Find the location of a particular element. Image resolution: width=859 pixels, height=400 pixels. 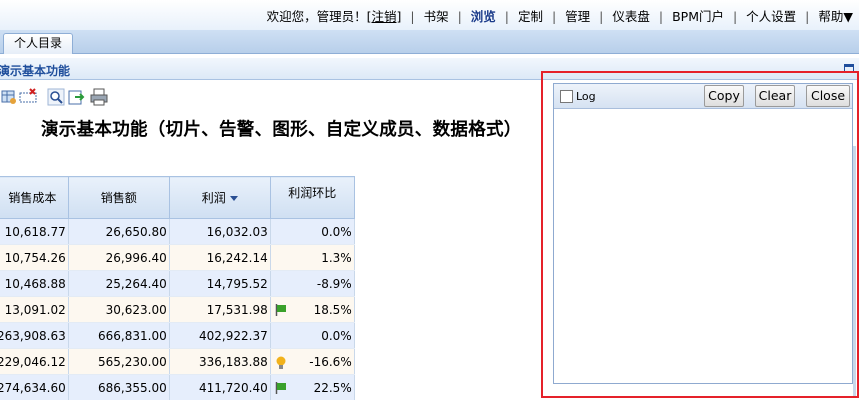

log-label: Log is located at coordinates (586, 96).